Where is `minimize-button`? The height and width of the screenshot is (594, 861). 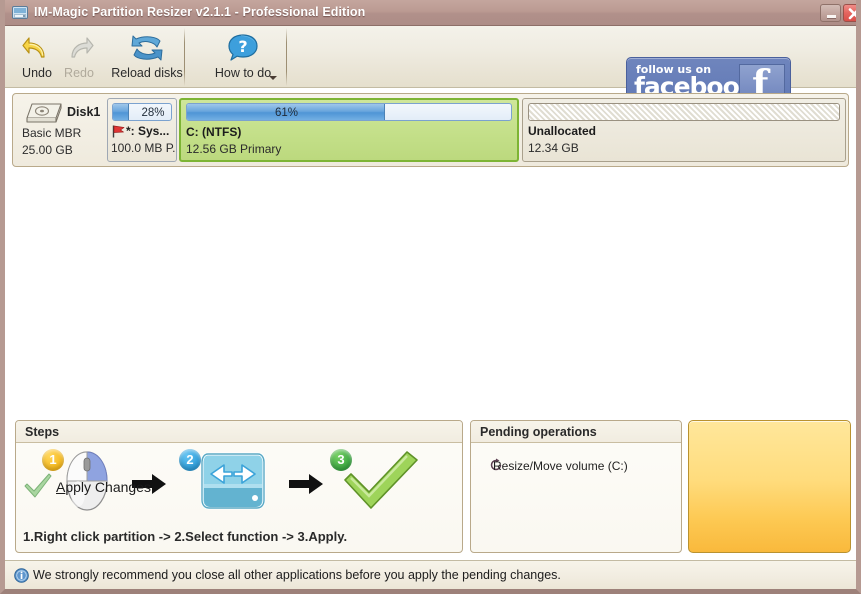 minimize-button is located at coordinates (830, 13).